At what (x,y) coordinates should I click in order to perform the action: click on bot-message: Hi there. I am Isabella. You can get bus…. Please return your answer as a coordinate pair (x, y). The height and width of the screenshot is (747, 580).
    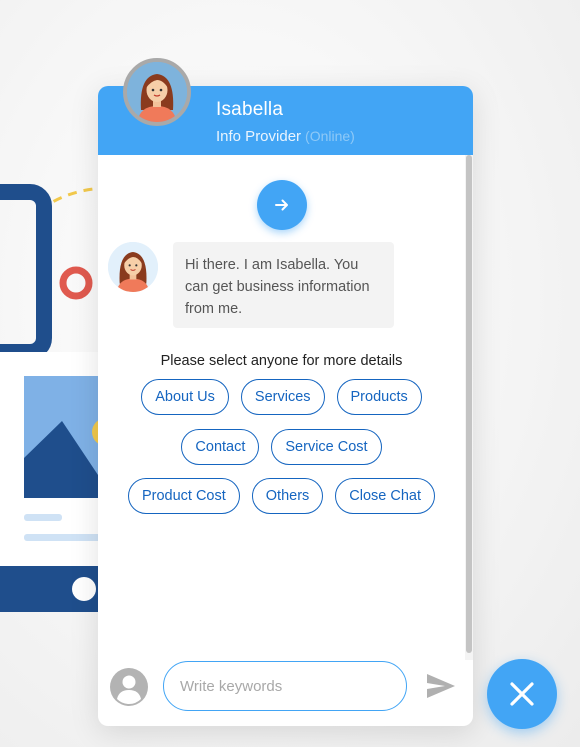
    Looking at the image, I should click on (283, 285).